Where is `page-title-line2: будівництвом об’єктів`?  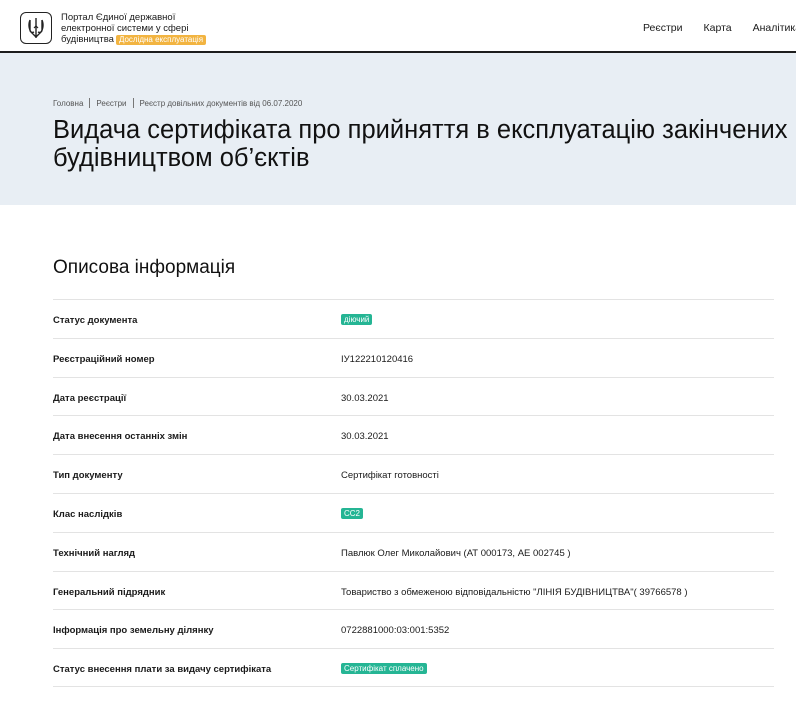 page-title-line2: будівництвом об’єктів is located at coordinates (181, 158).